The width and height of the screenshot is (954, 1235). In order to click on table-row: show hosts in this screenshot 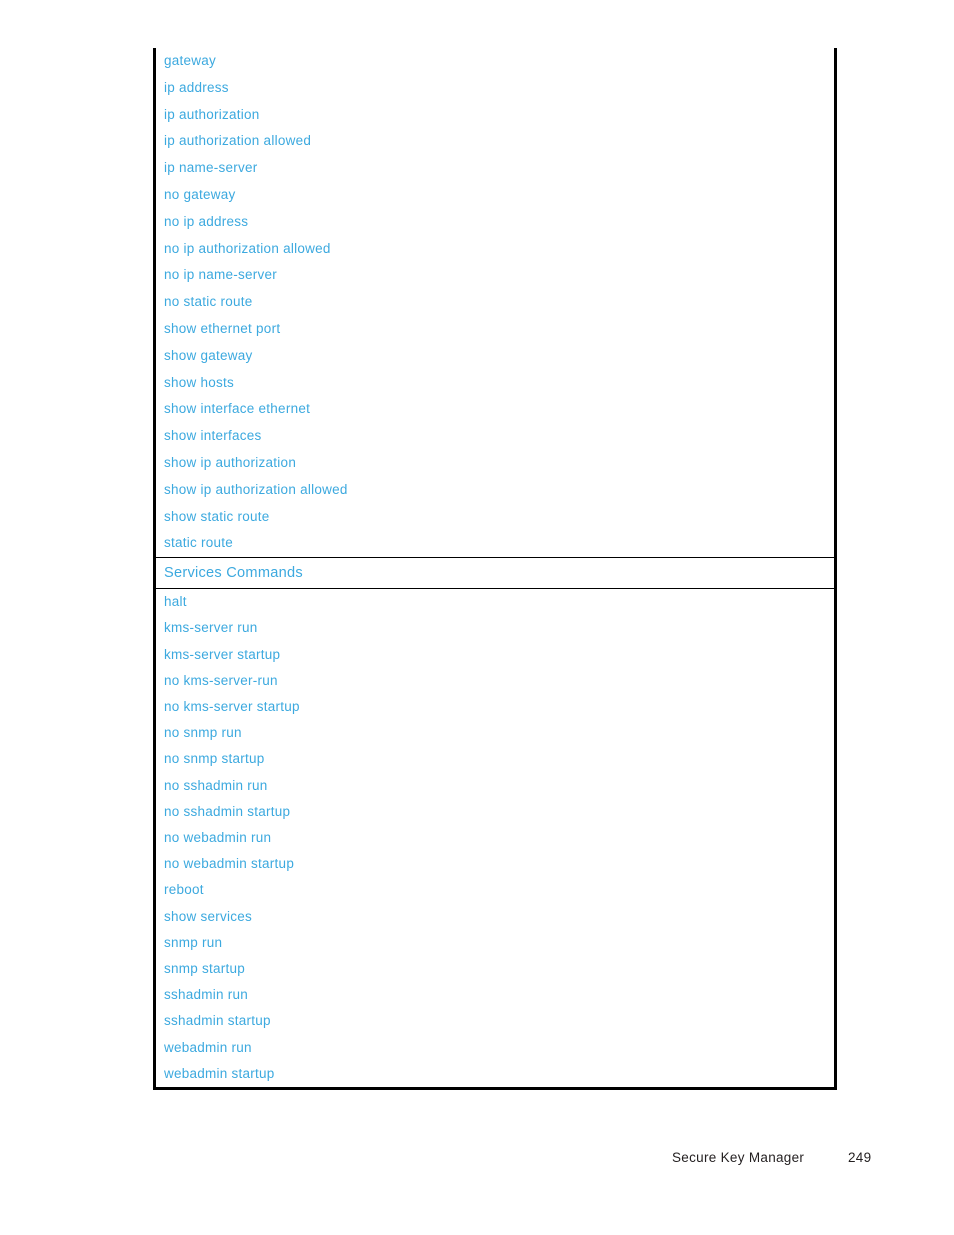, I will do `click(199, 382)`.